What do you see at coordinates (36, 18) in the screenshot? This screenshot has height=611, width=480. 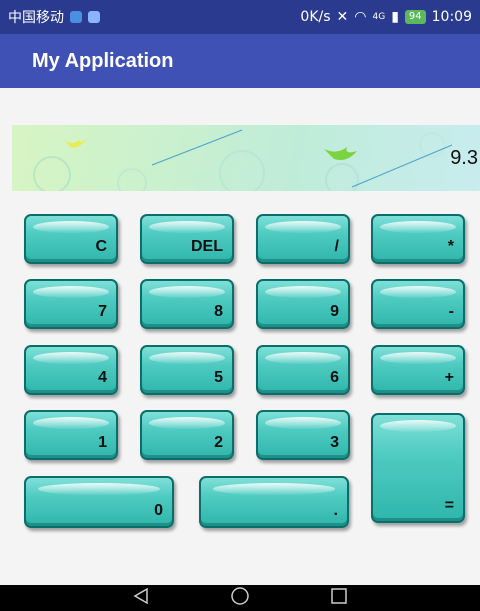 I see `carrier-label: 中国移动` at bounding box center [36, 18].